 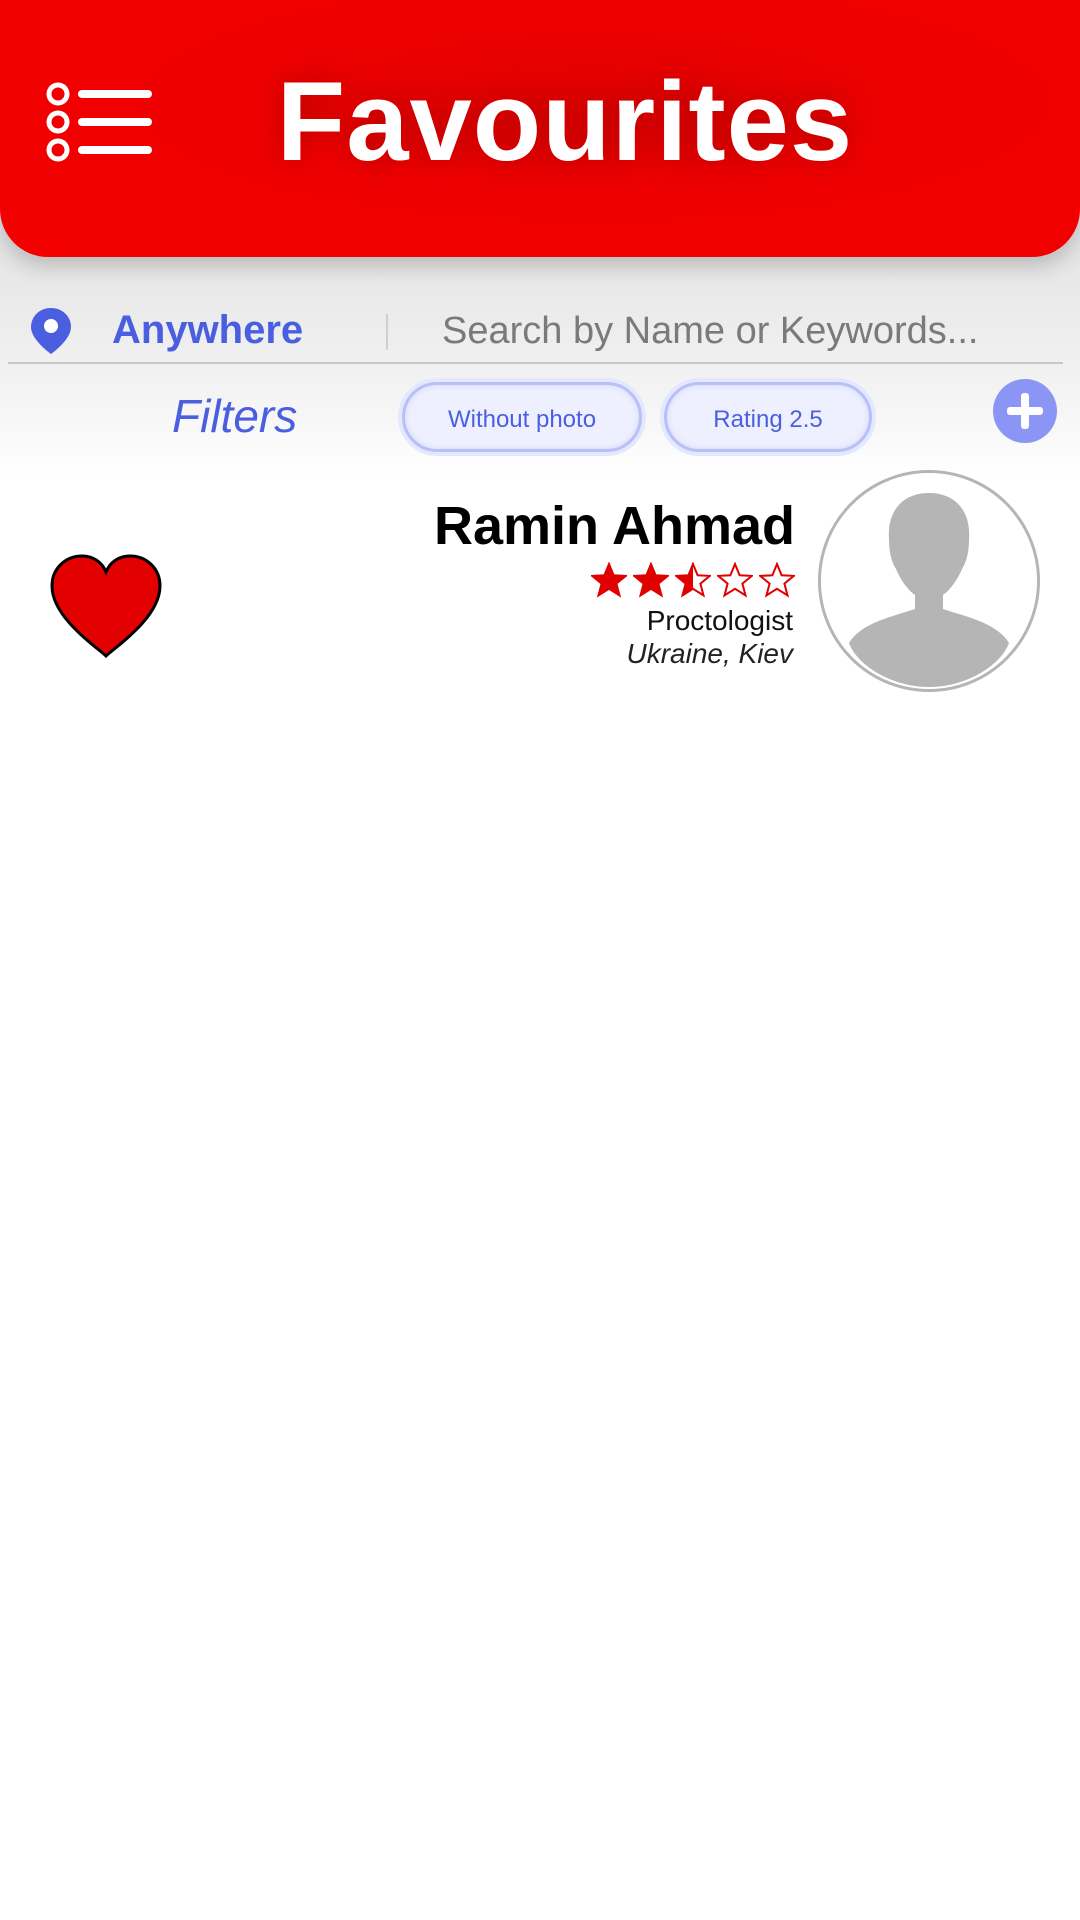 I want to click on avatar-placeholder-icon, so click(x=929, y=581).